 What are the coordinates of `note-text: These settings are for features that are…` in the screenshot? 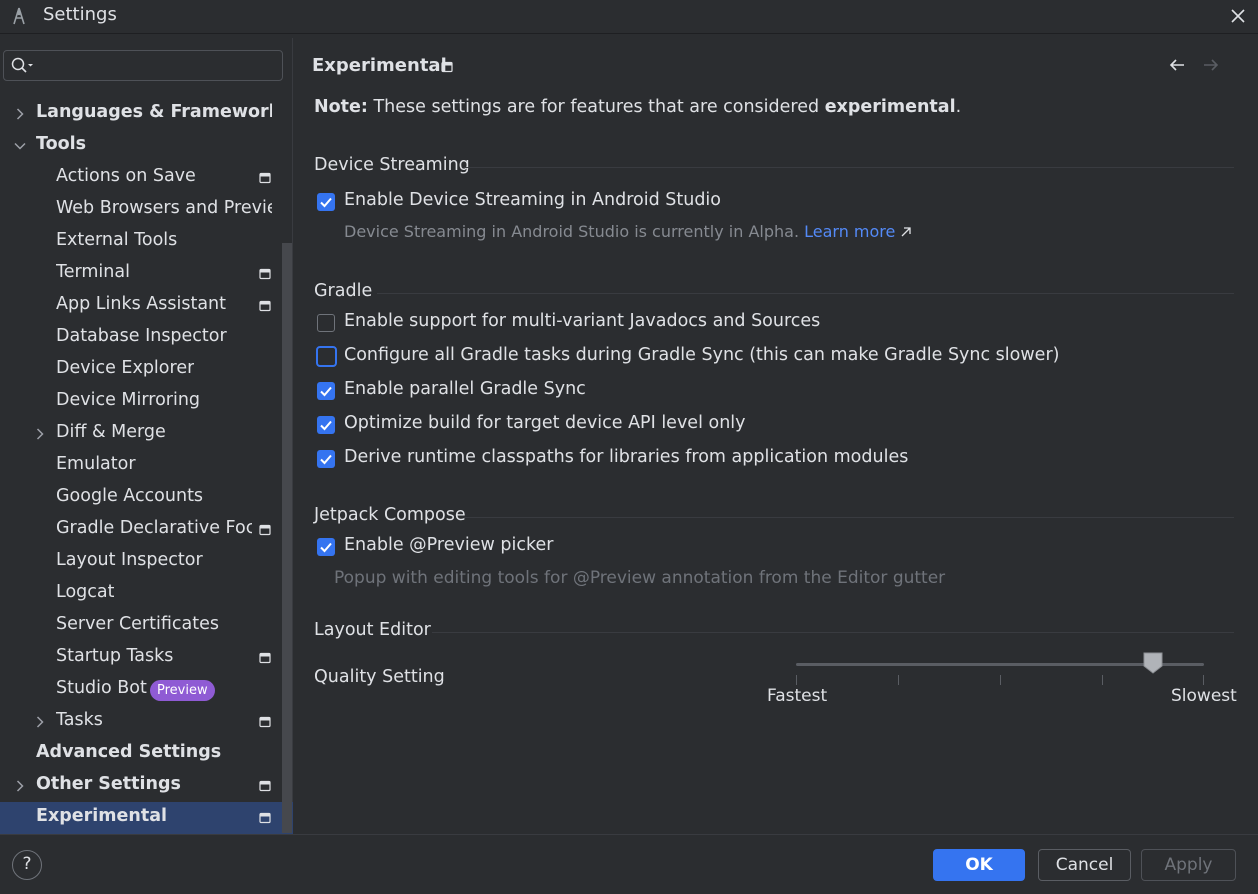 It's located at (596, 107).